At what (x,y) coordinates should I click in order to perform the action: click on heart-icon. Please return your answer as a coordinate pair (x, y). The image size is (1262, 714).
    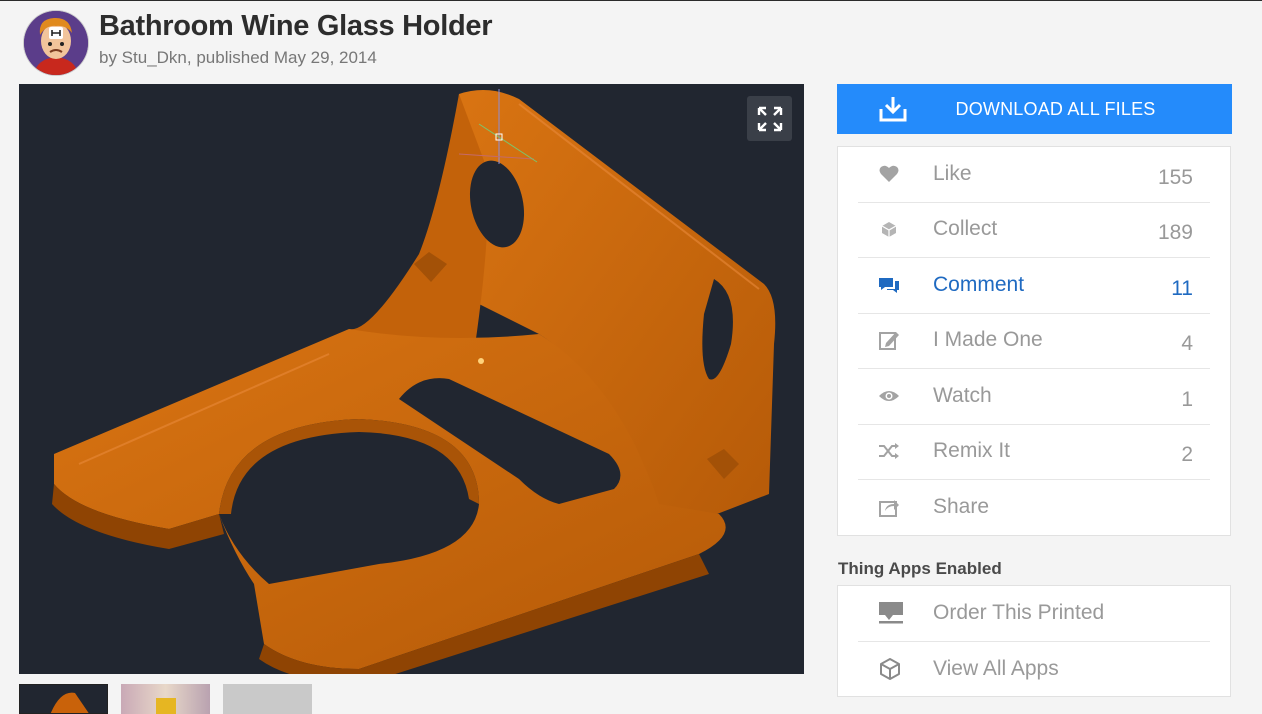
    Looking at the image, I should click on (889, 173).